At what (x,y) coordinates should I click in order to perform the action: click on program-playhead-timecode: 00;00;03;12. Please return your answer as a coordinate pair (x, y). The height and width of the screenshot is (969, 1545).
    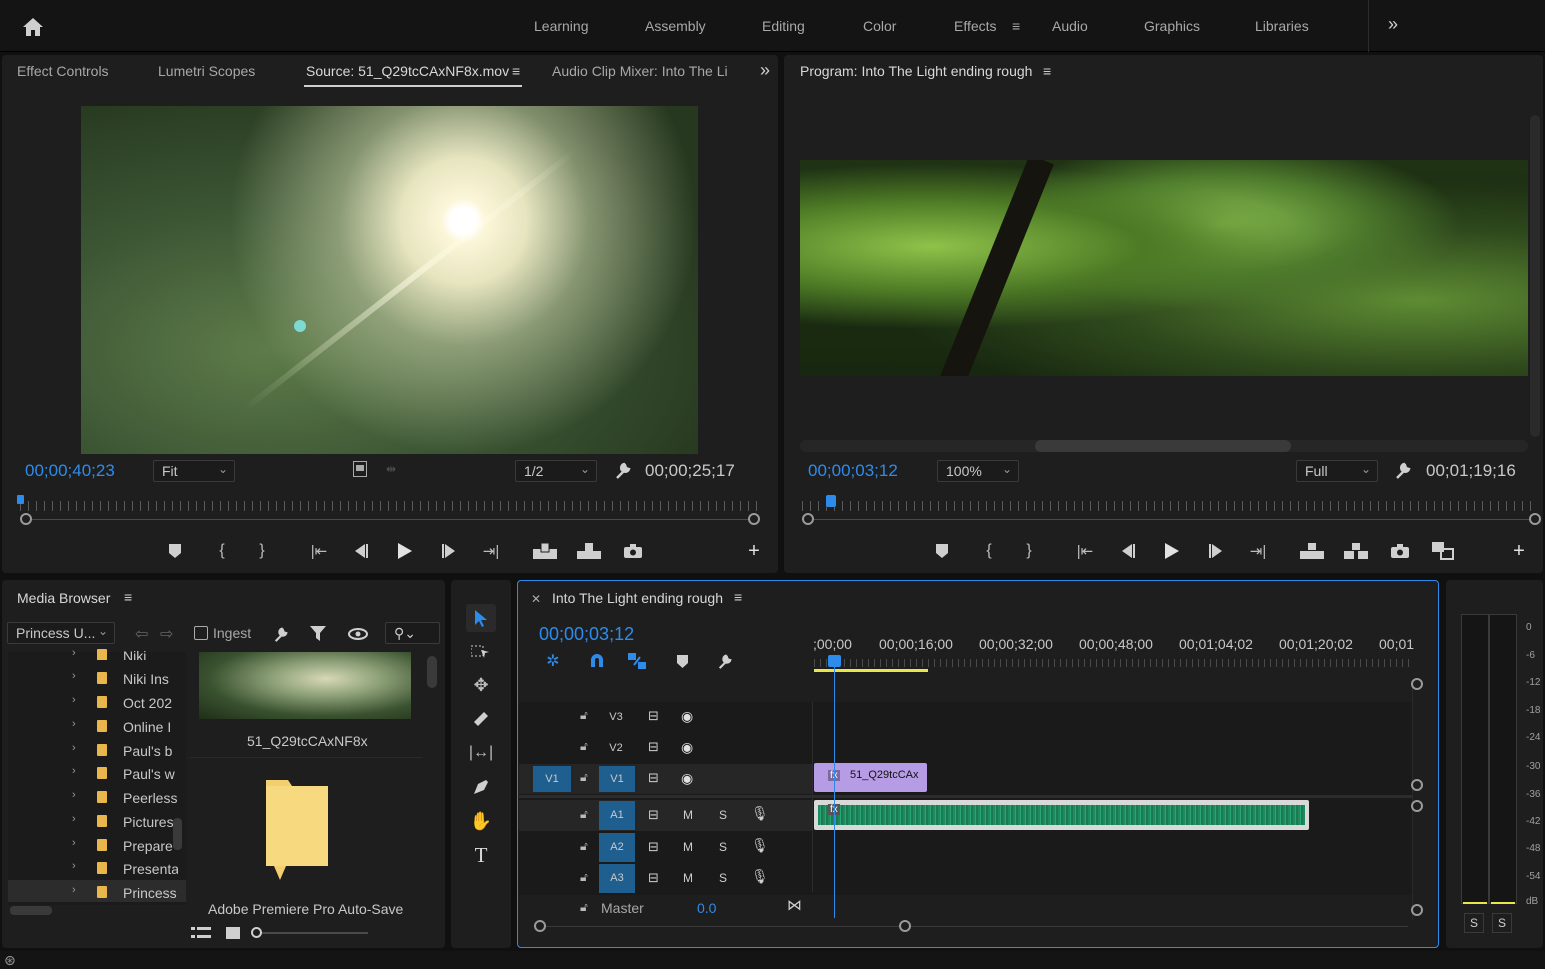
    Looking at the image, I should click on (853, 471).